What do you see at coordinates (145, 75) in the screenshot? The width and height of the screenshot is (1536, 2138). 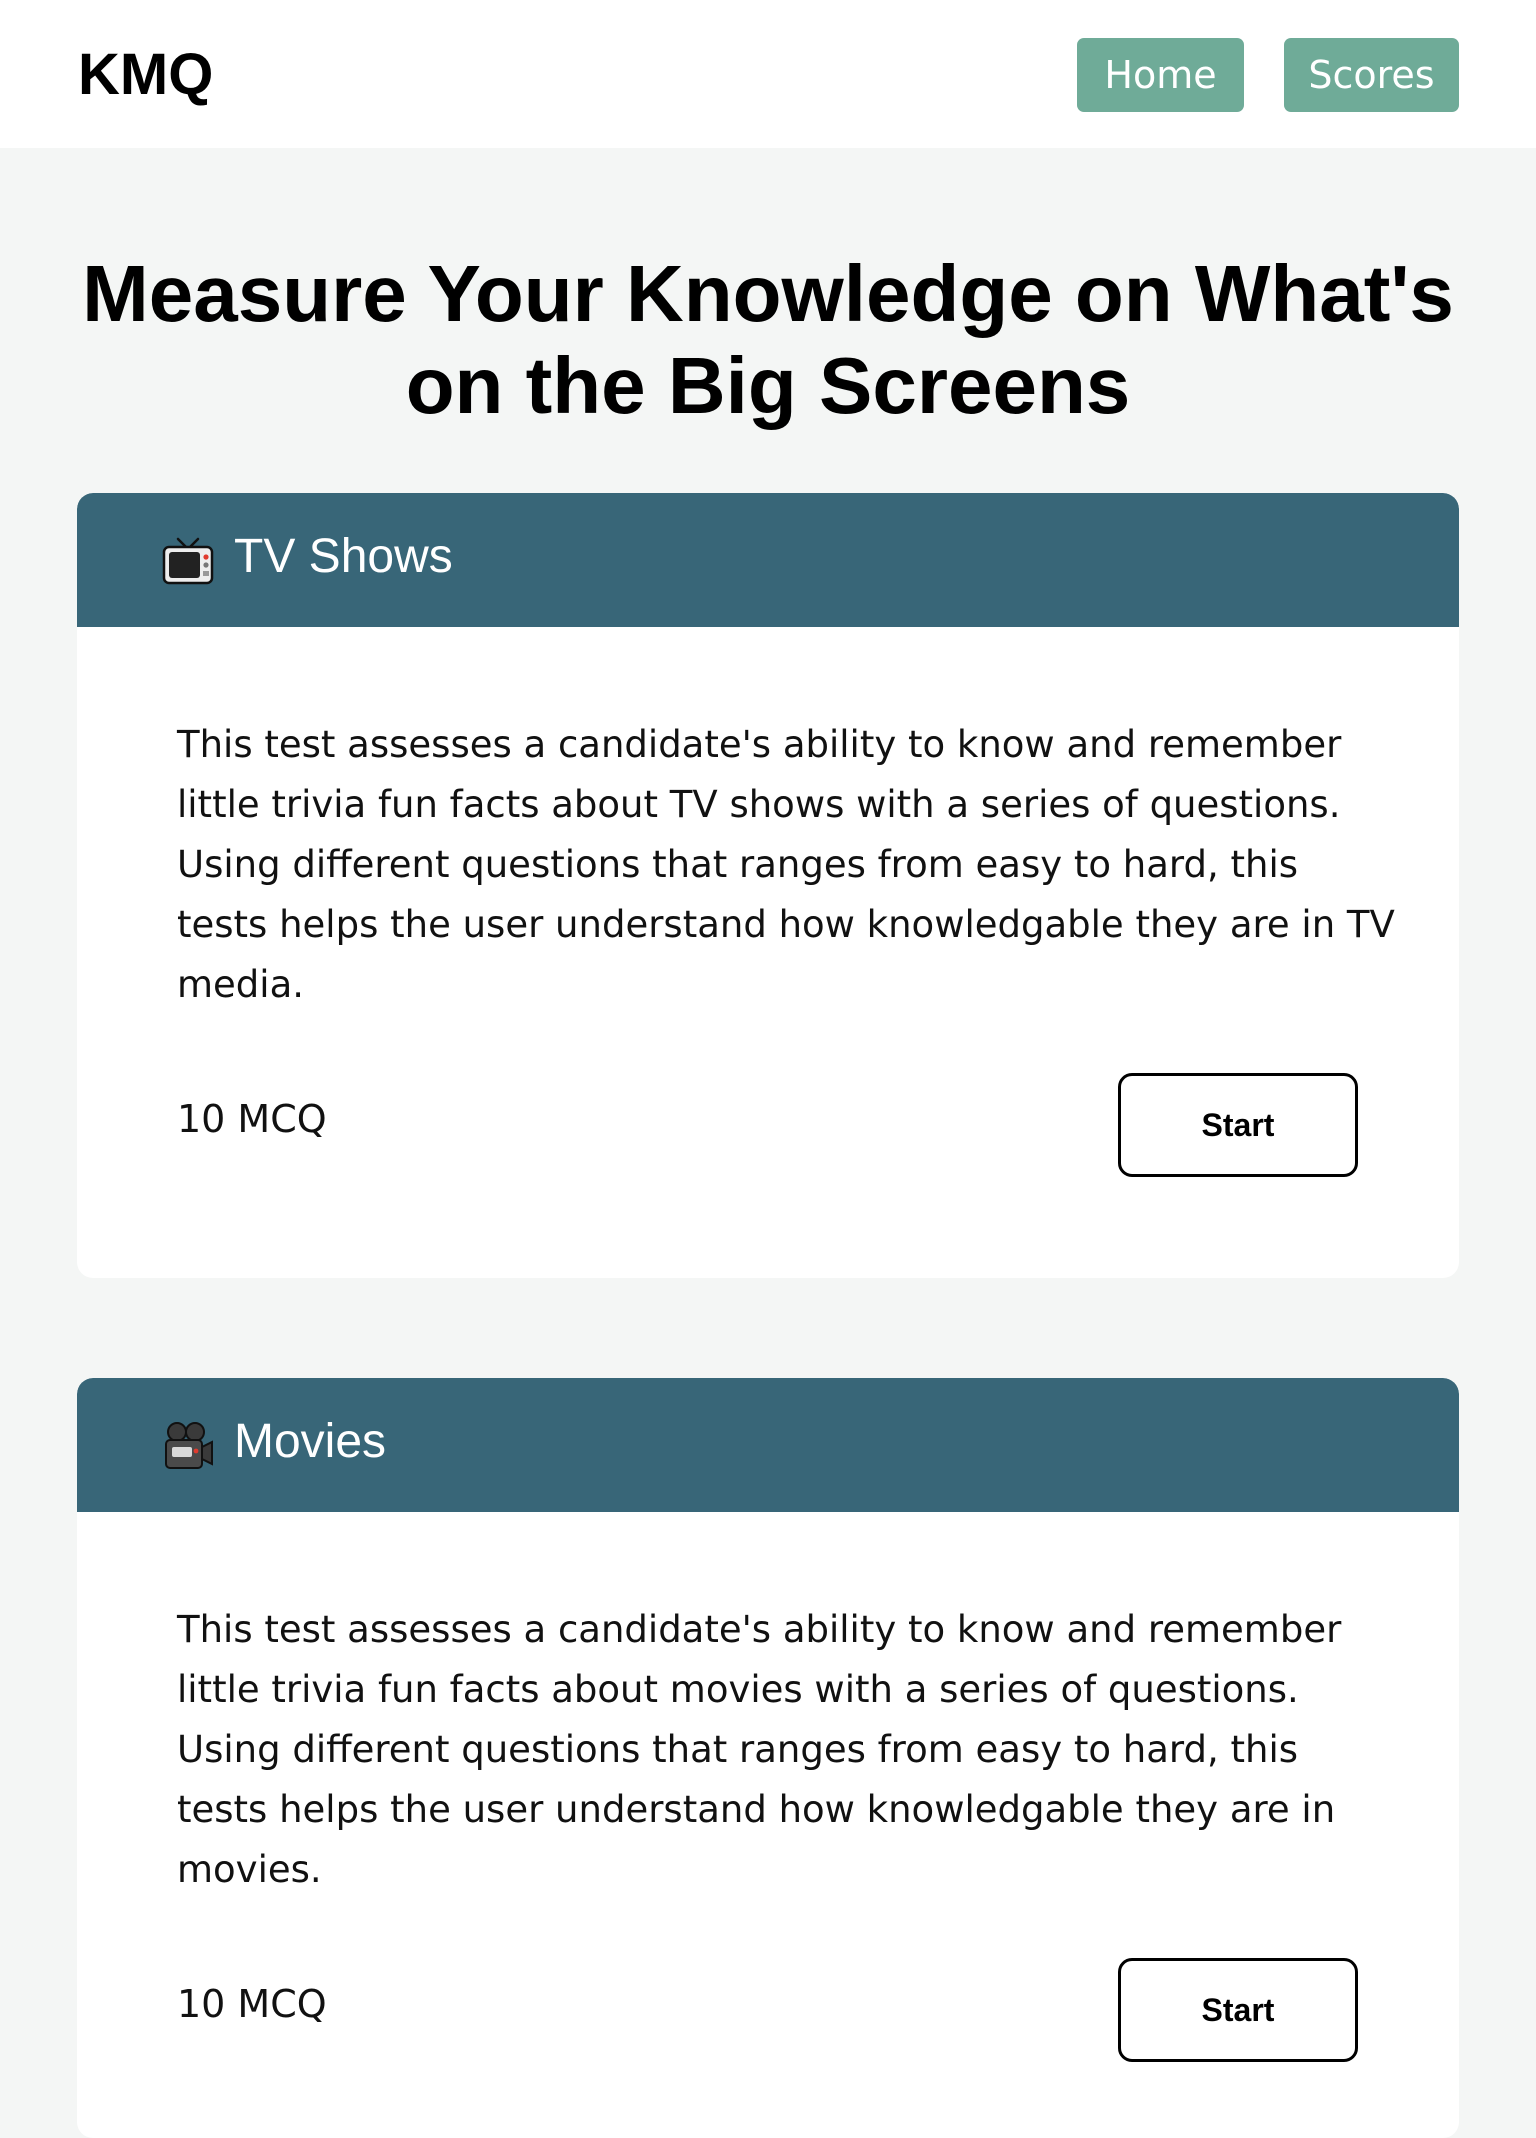 I see `site-logo: KMQ` at bounding box center [145, 75].